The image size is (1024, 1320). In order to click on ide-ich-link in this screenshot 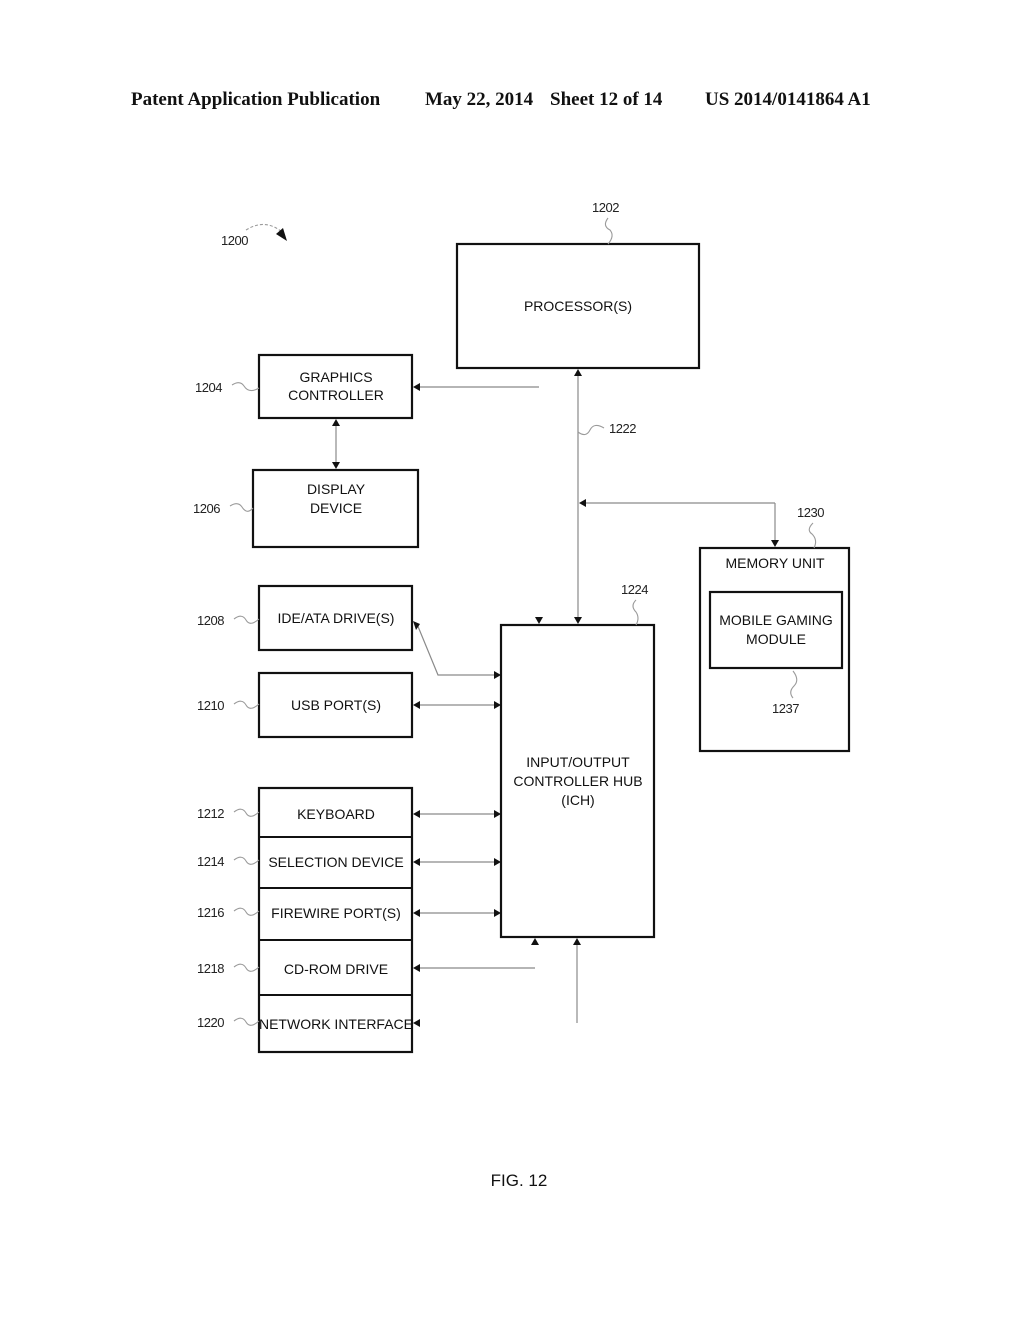, I will do `click(455, 649)`.